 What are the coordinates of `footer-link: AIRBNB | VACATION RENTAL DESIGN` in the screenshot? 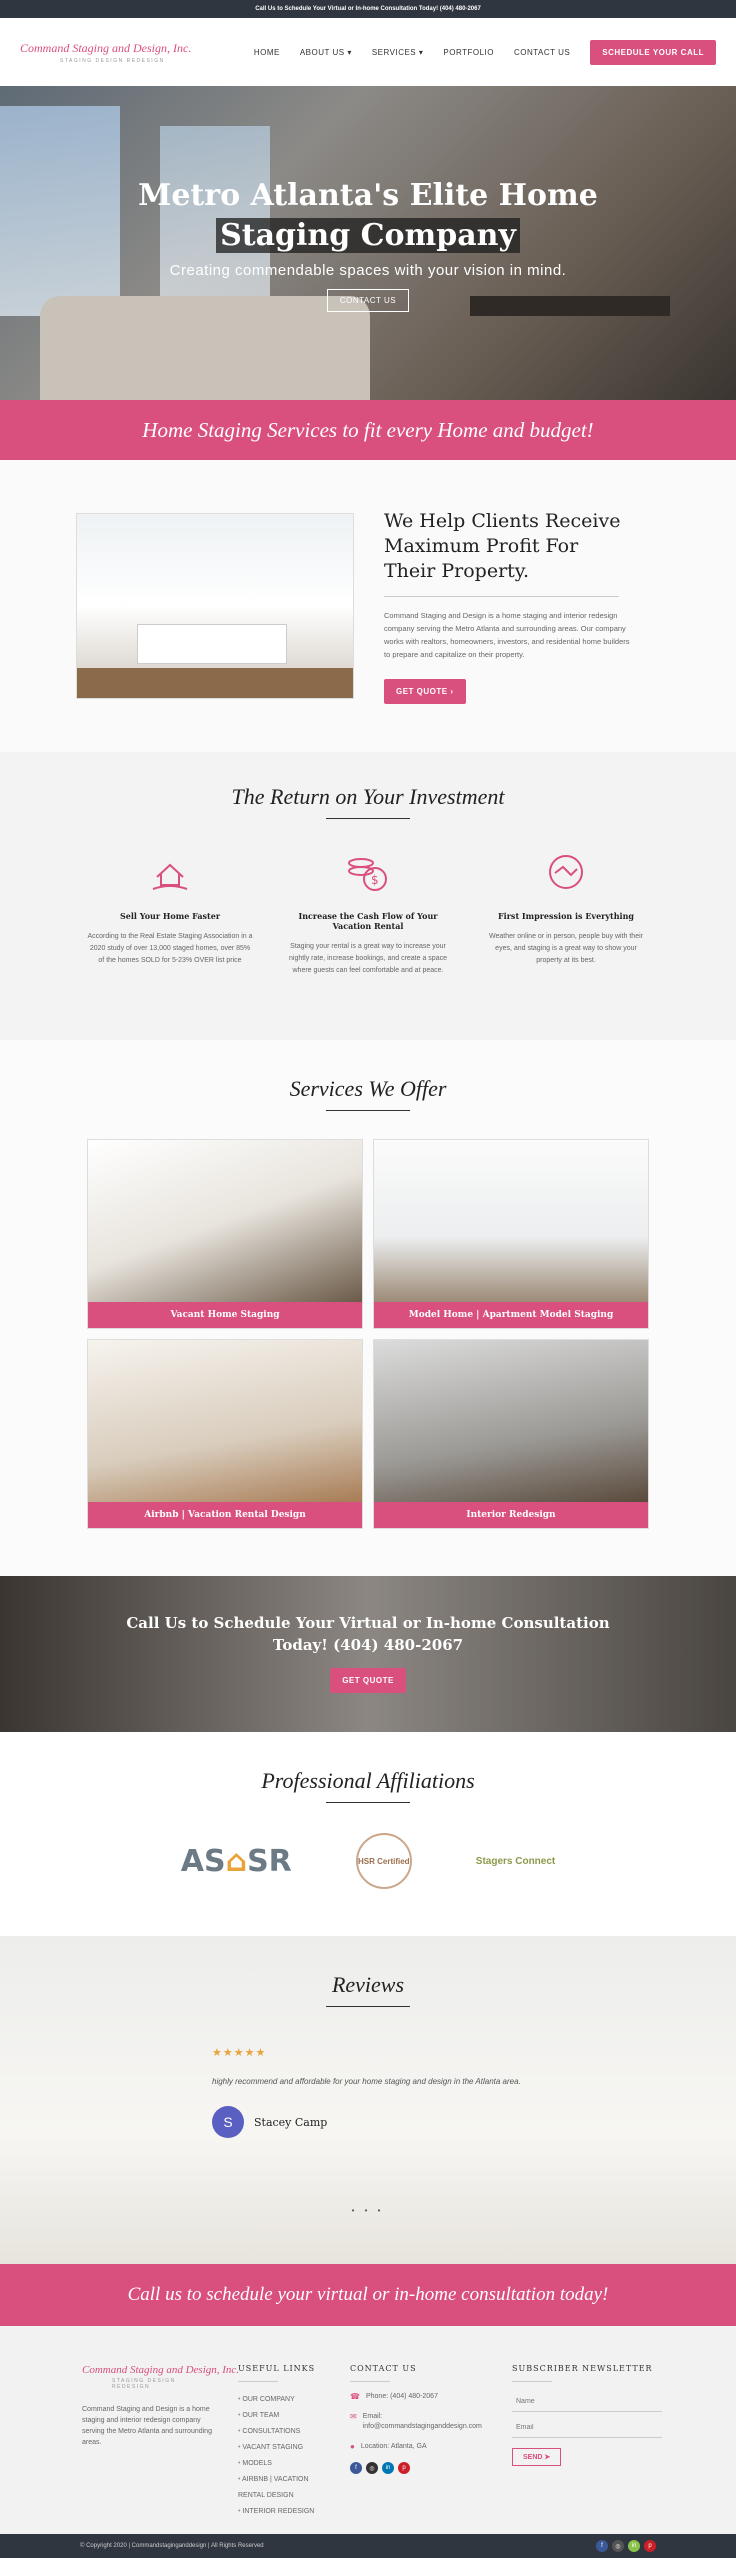 It's located at (281, 2488).